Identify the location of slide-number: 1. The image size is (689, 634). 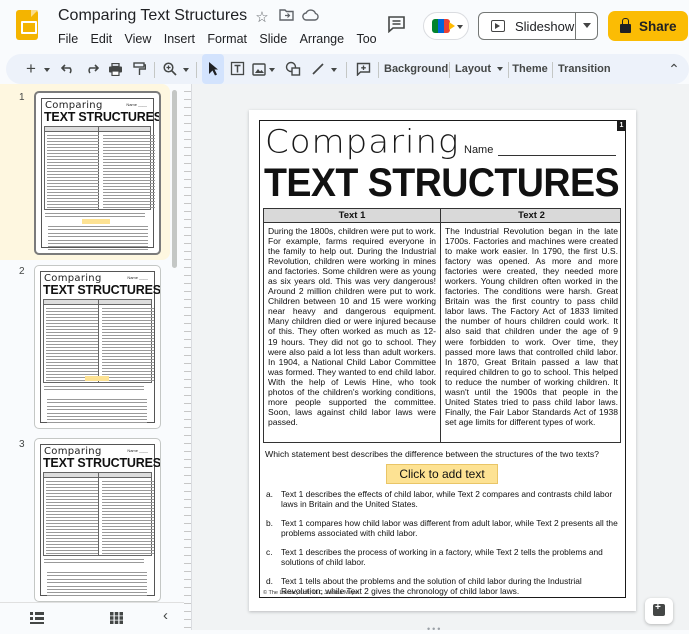
(22, 97).